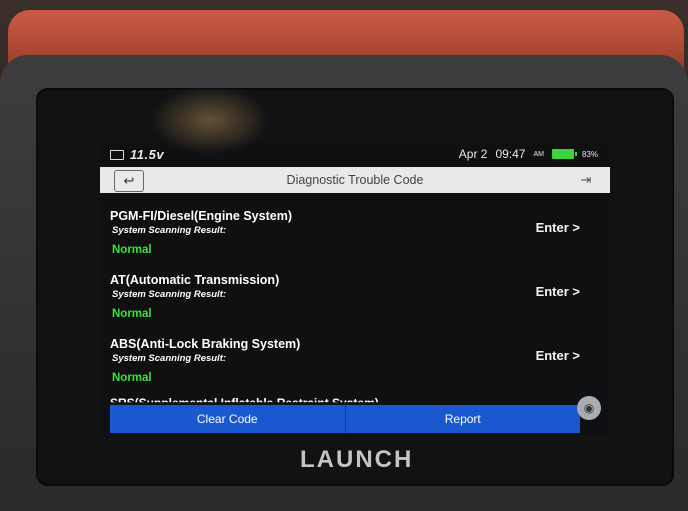  Describe the element at coordinates (510, 154) in the screenshot. I see `time: 09:47` at that location.